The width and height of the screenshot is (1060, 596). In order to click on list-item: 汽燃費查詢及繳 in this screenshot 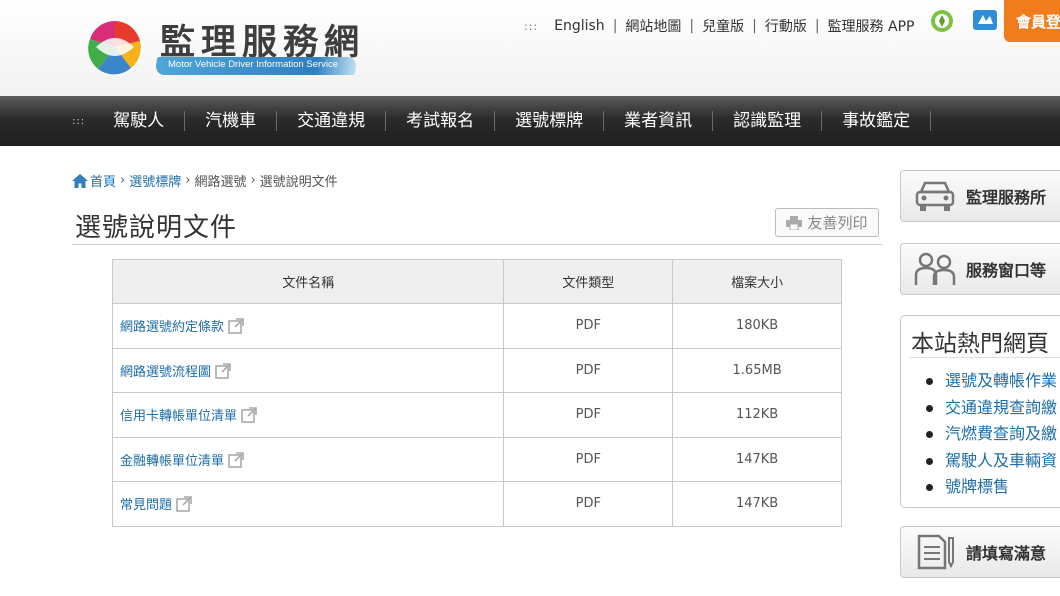, I will do `click(991, 434)`.